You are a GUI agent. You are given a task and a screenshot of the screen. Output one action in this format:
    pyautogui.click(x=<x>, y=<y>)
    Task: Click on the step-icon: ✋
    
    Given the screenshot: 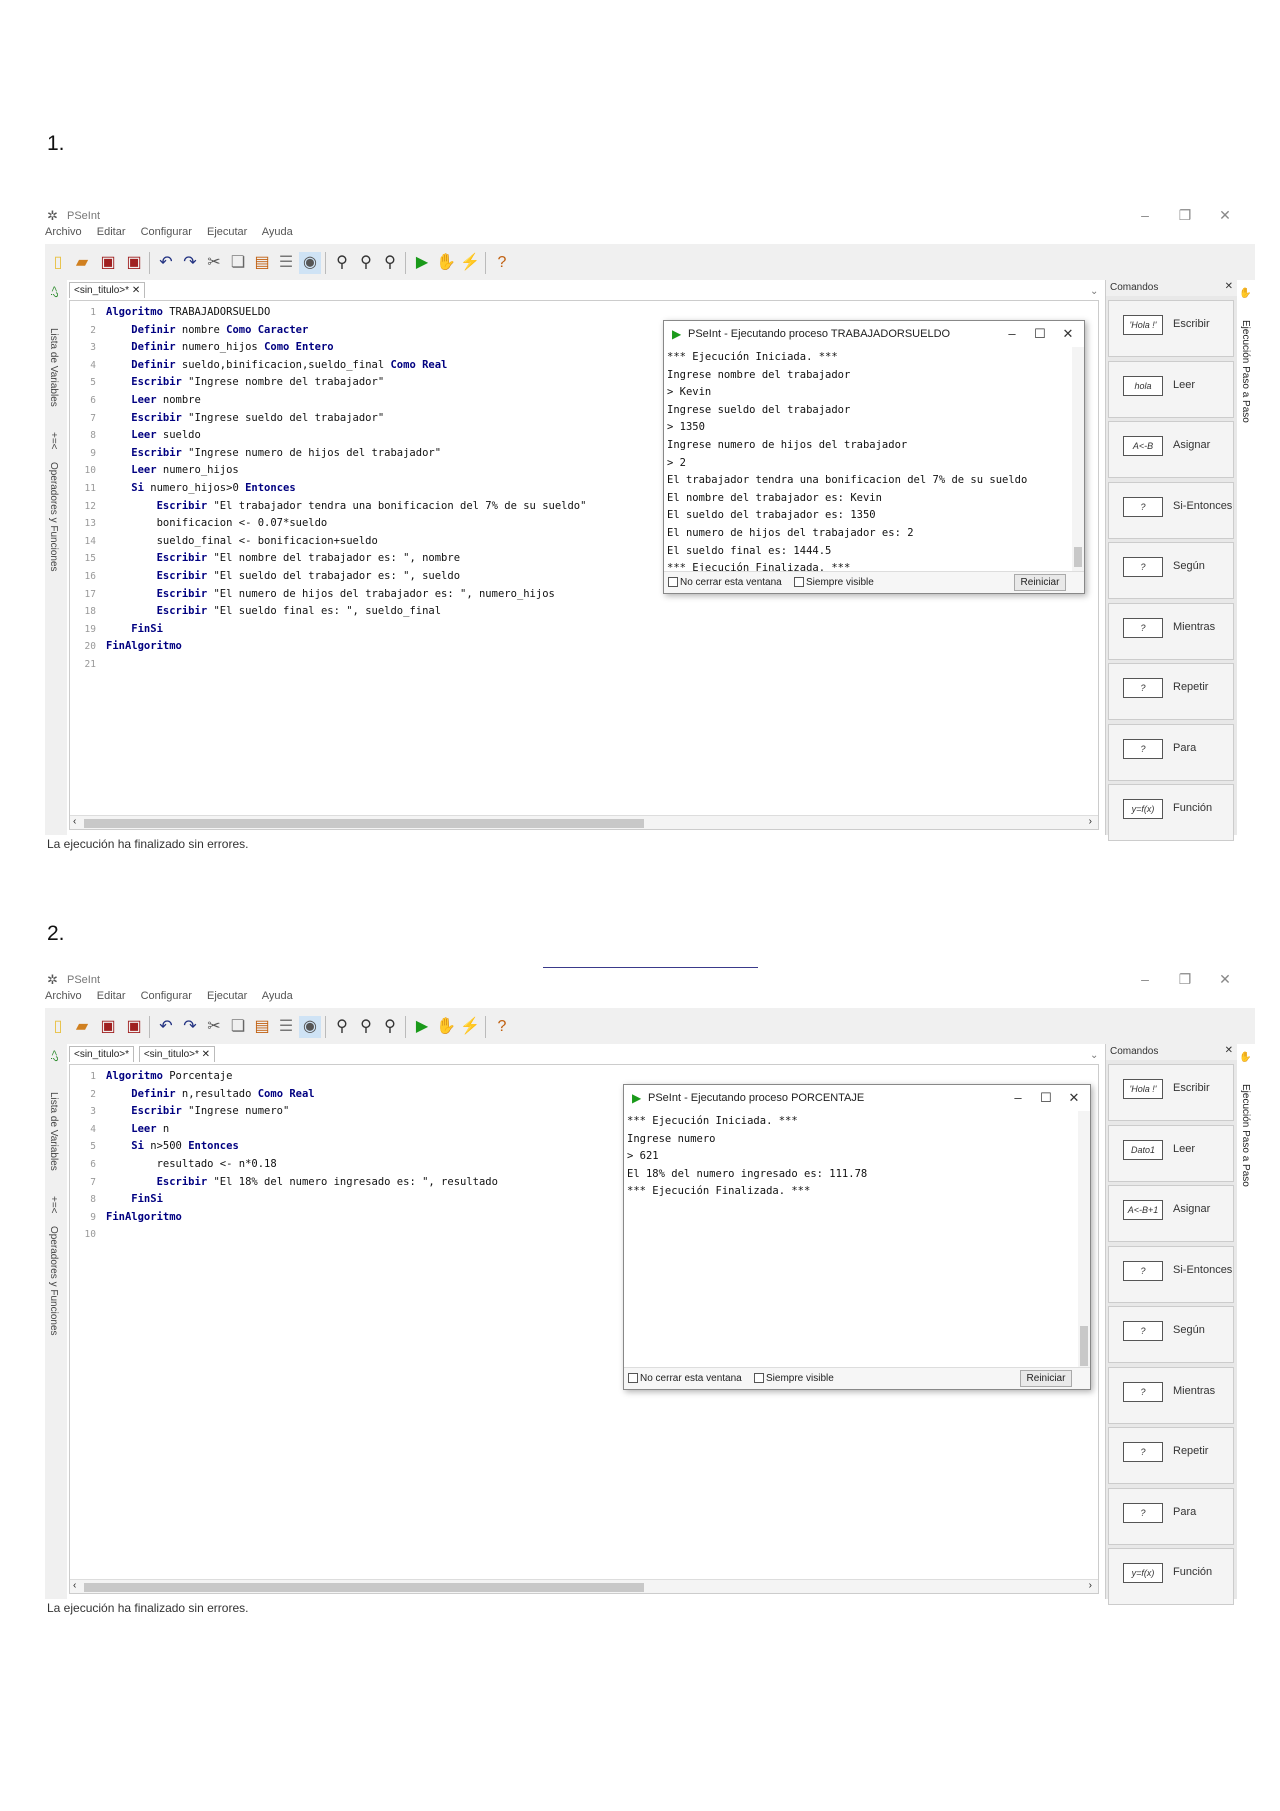 What is the action you would take?
    pyautogui.click(x=446, y=1027)
    